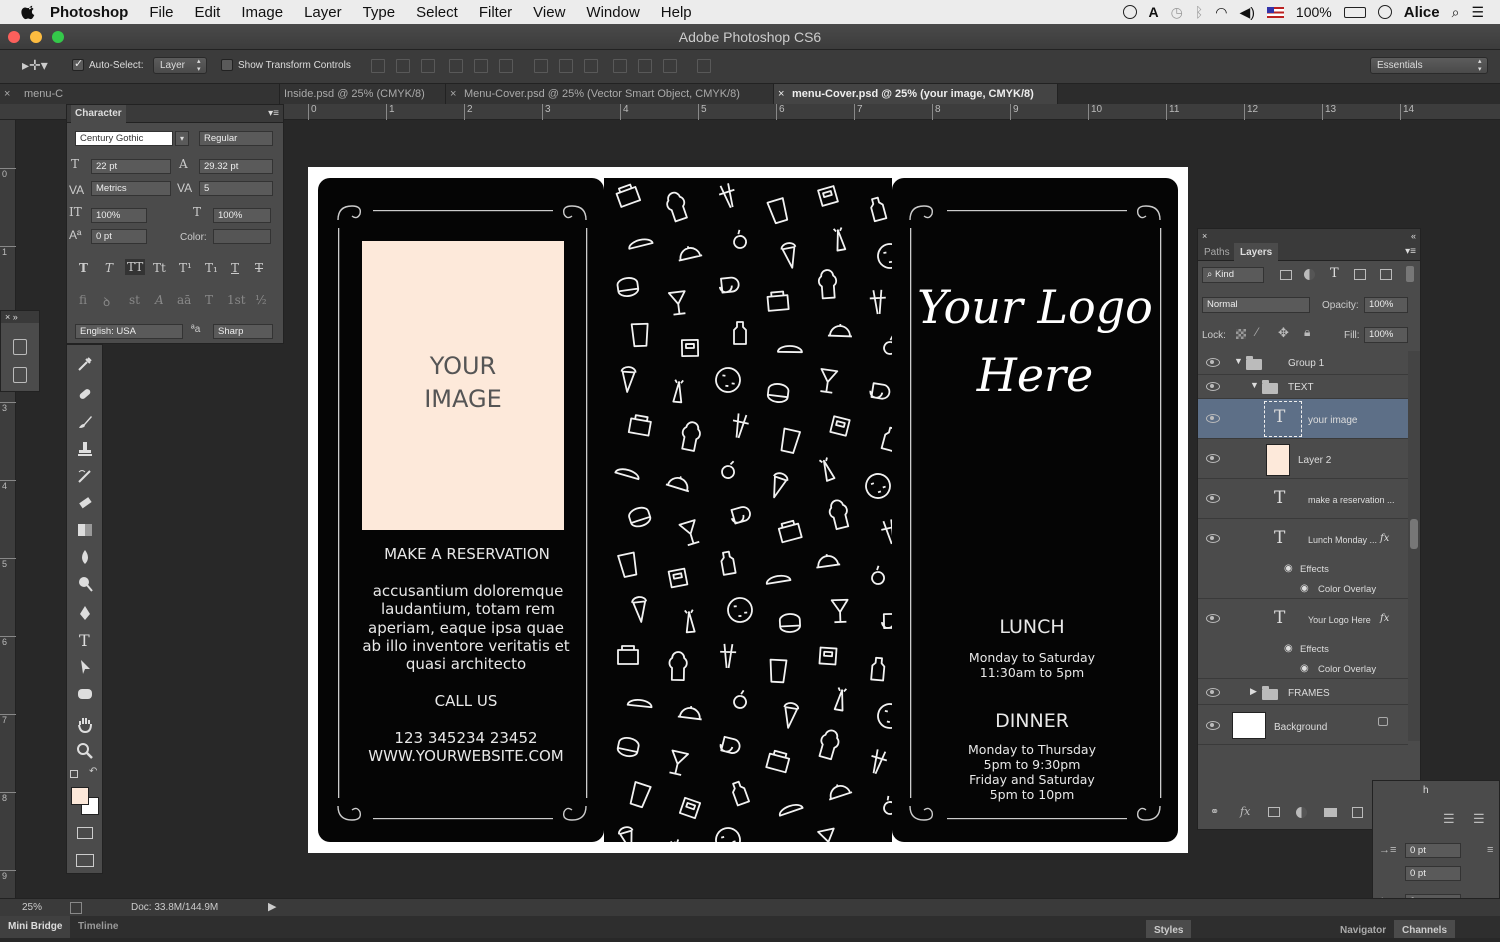 This screenshot has height=942, width=1500. I want to click on superscript-button: T¹, so click(185, 268).